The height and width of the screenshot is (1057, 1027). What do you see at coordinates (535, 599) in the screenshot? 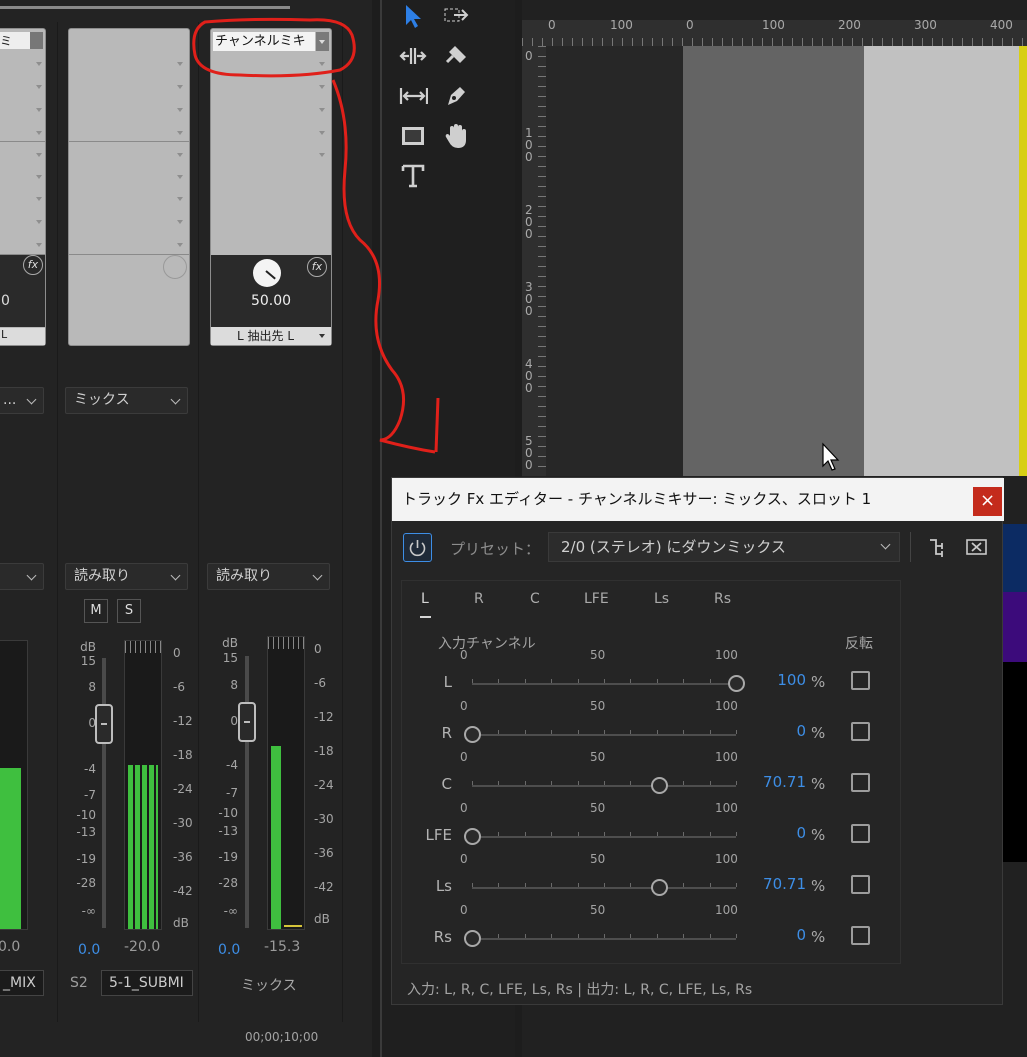
I see `tab-c: C` at bounding box center [535, 599].